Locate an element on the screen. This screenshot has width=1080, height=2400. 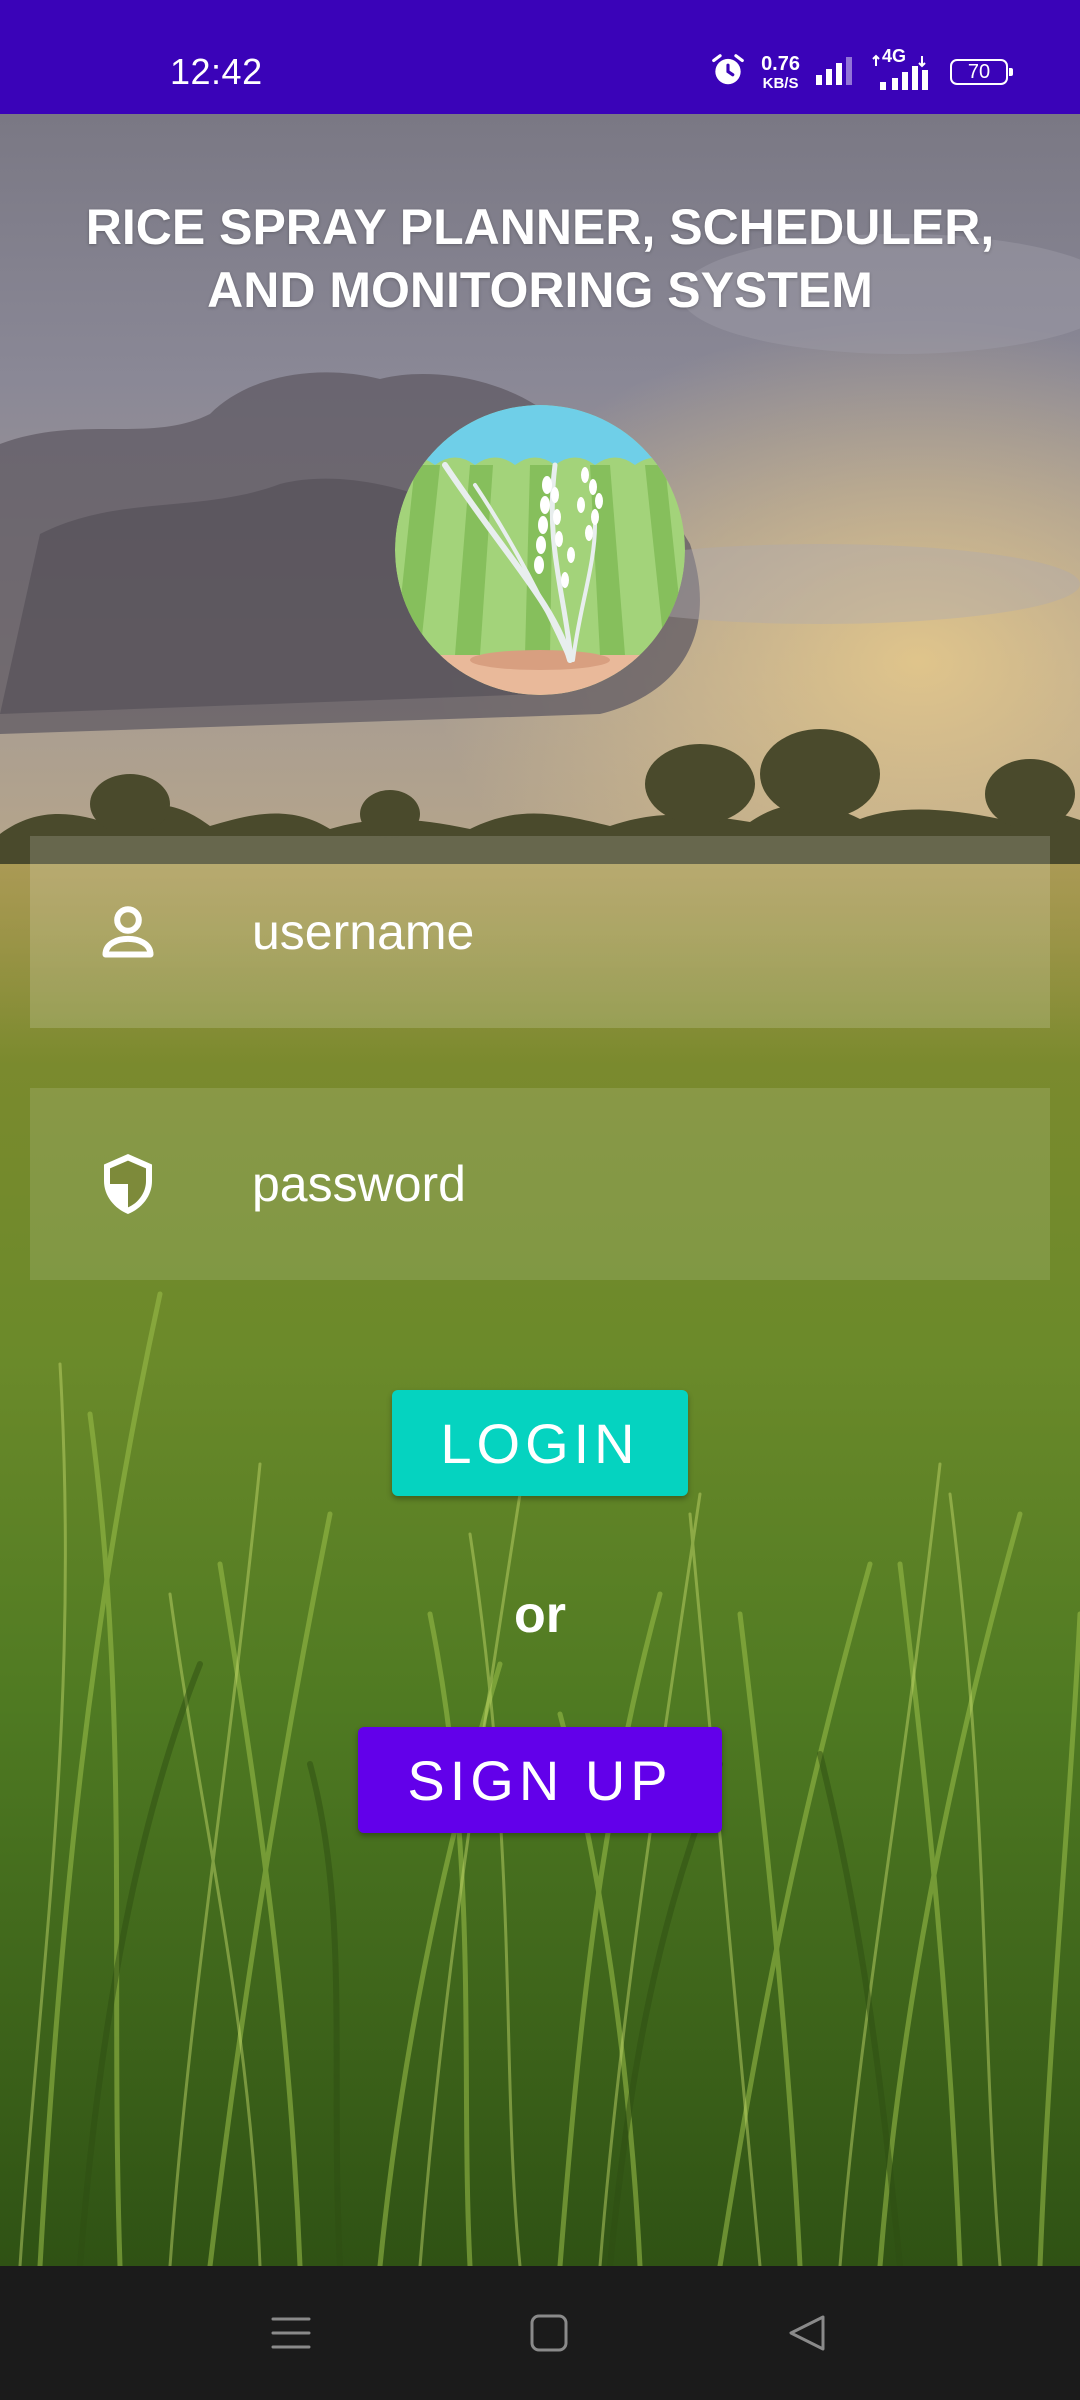
back-button is located at coordinates (807, 2333).